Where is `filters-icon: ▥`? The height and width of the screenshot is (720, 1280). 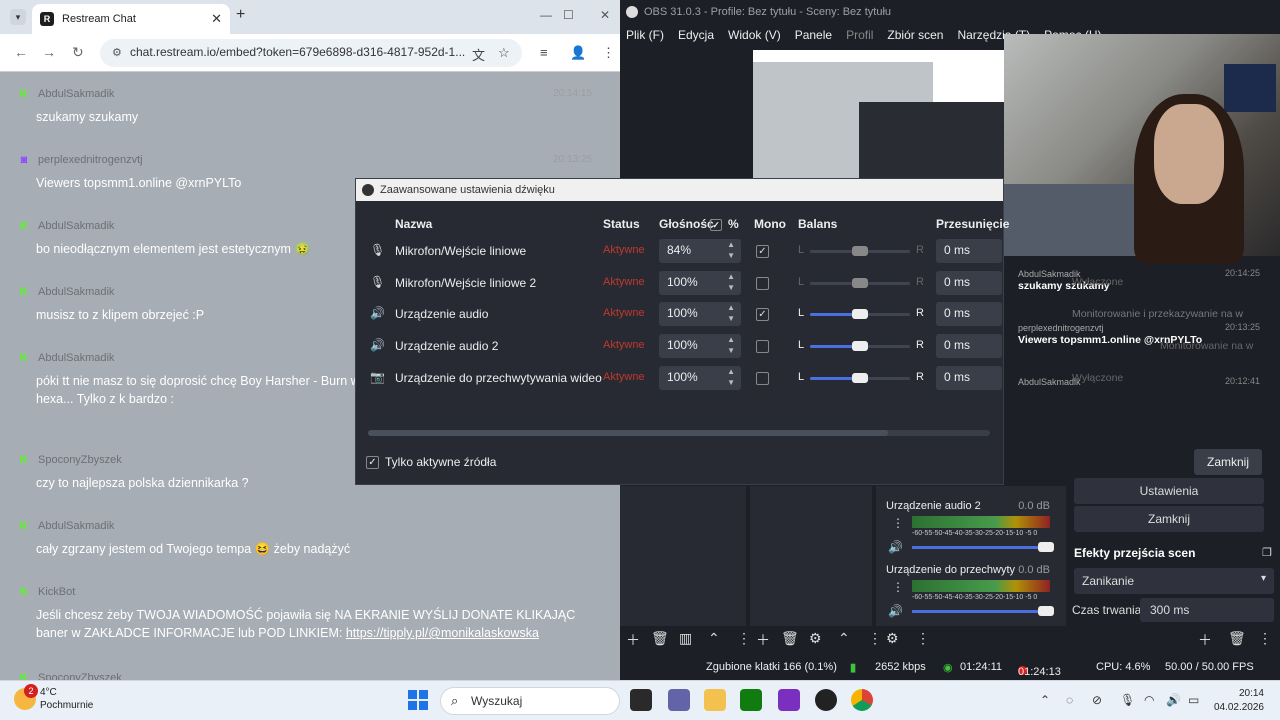
filters-icon: ▥ is located at coordinates (685, 638).